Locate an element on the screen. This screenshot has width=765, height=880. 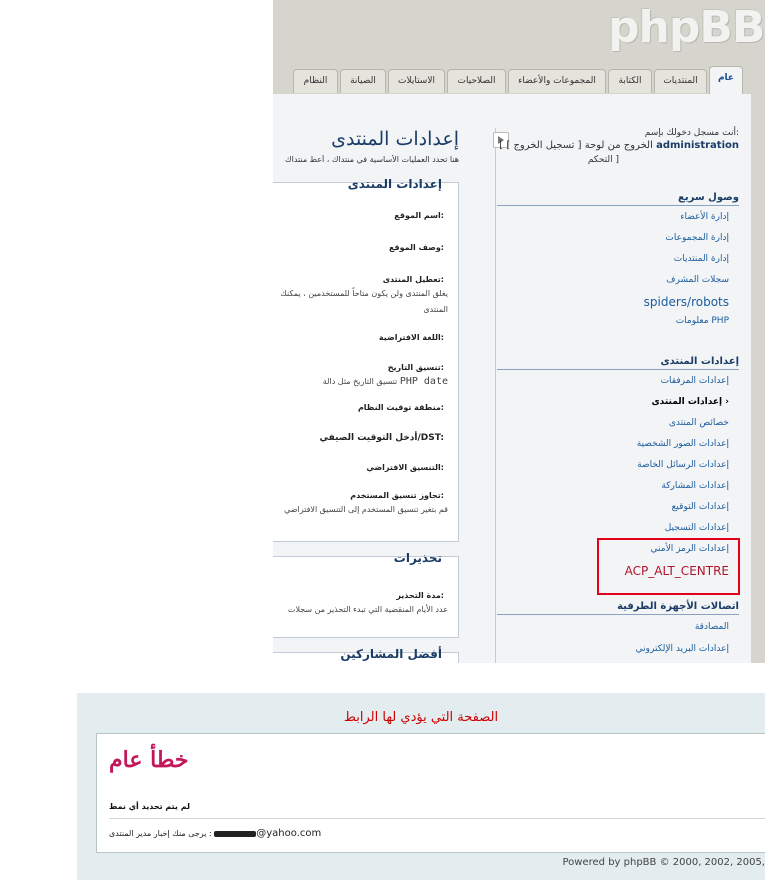
error-title: خطأ عام is located at coordinates (149, 760).